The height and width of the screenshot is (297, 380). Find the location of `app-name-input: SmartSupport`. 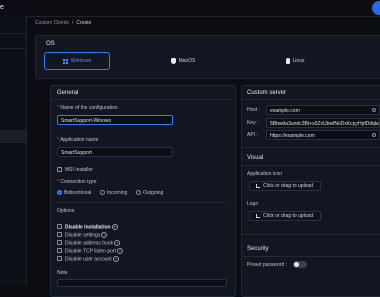

app-name-input: SmartSupport is located at coordinates (115, 152).